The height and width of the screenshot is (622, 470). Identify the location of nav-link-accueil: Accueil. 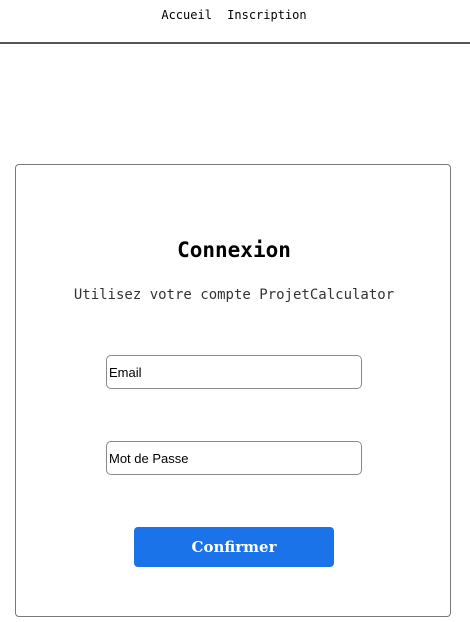
(186, 15).